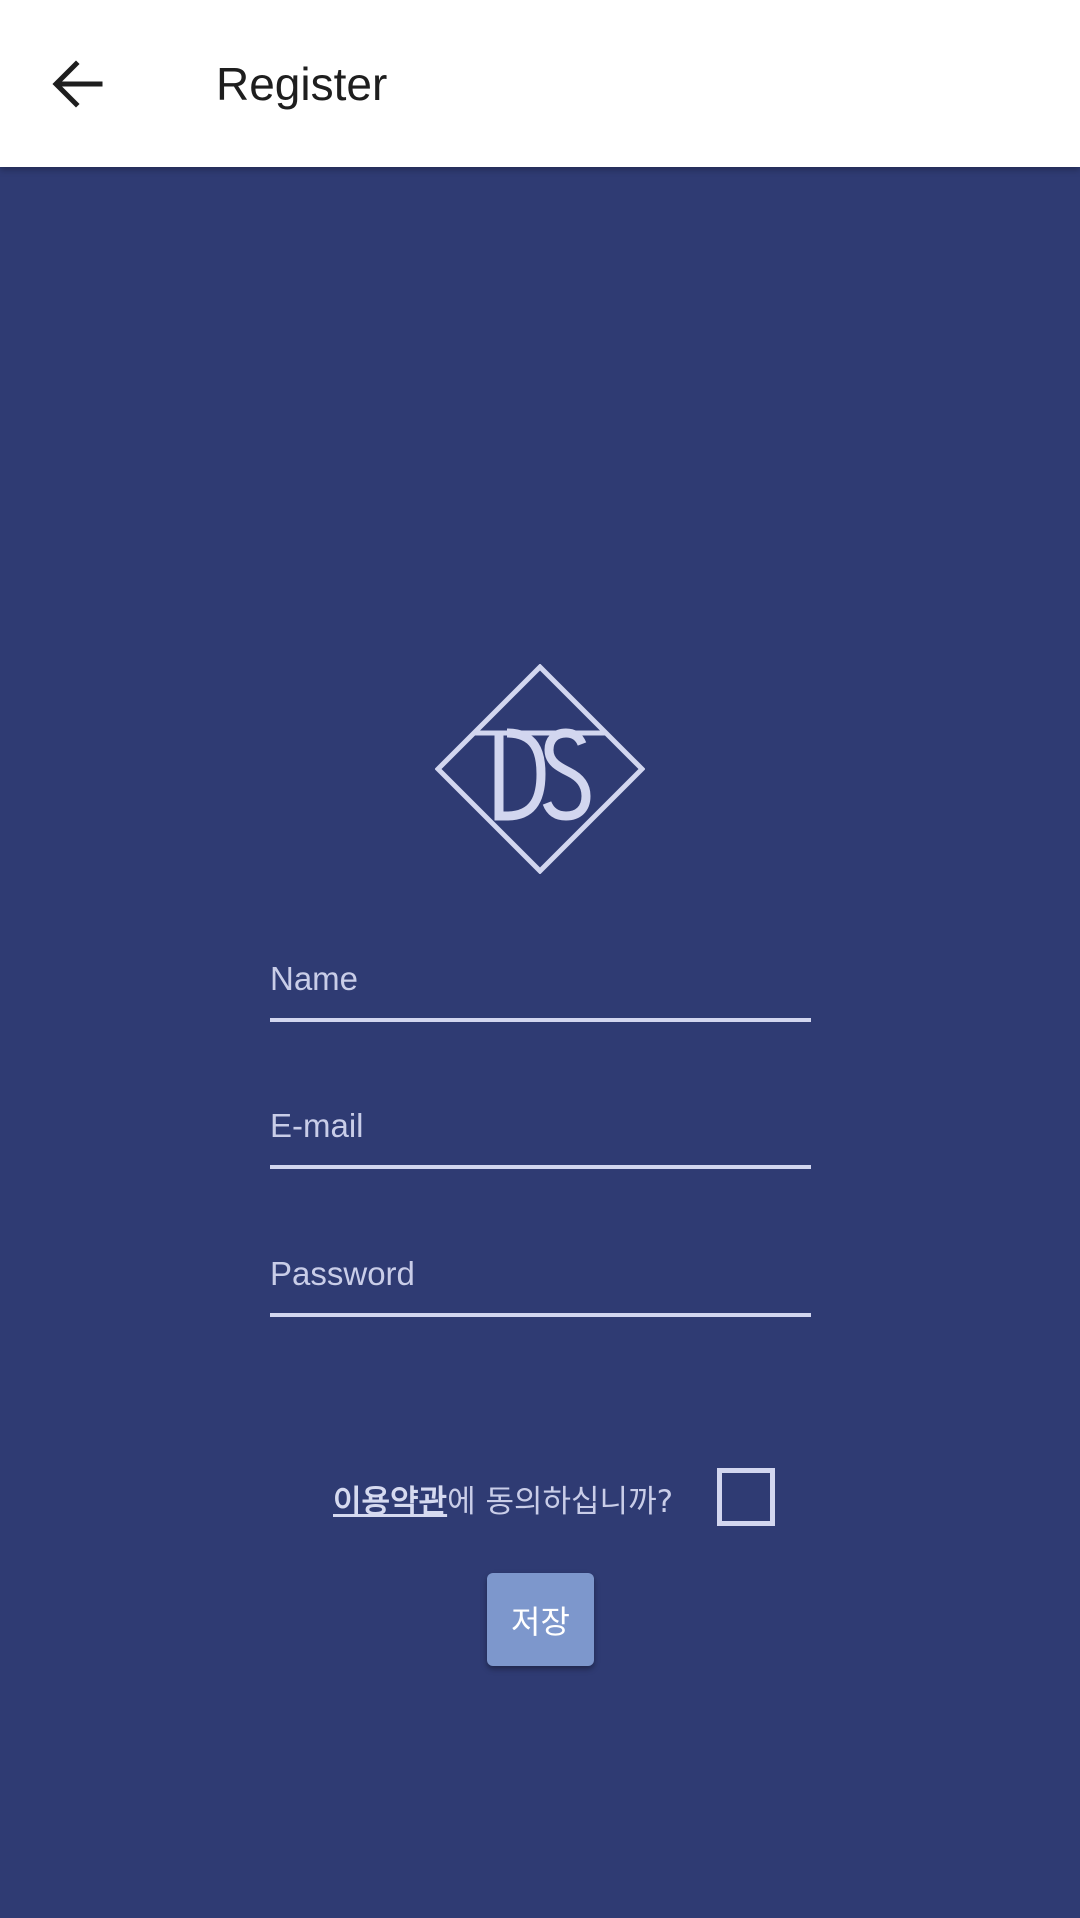 This screenshot has width=1080, height=1918. I want to click on email-input, so click(540, 1126).